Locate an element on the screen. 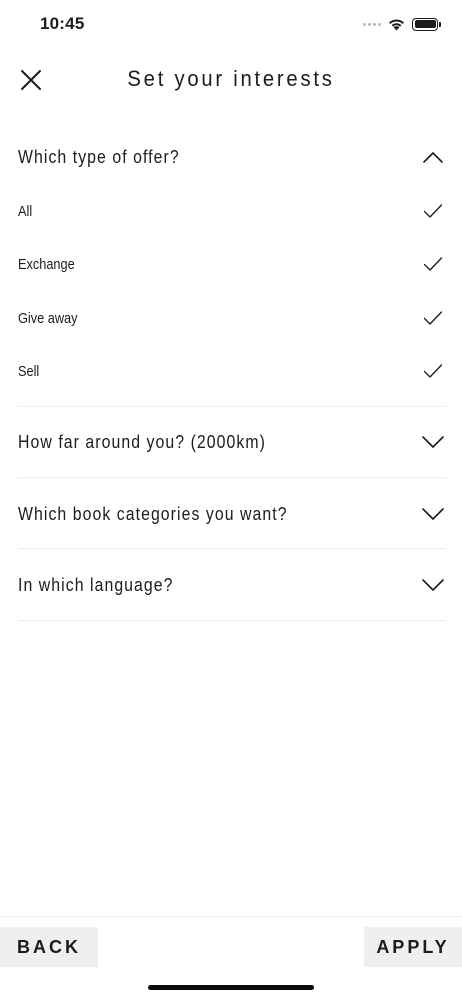 The image size is (462, 1000). back-button: BACK is located at coordinates (49, 947).